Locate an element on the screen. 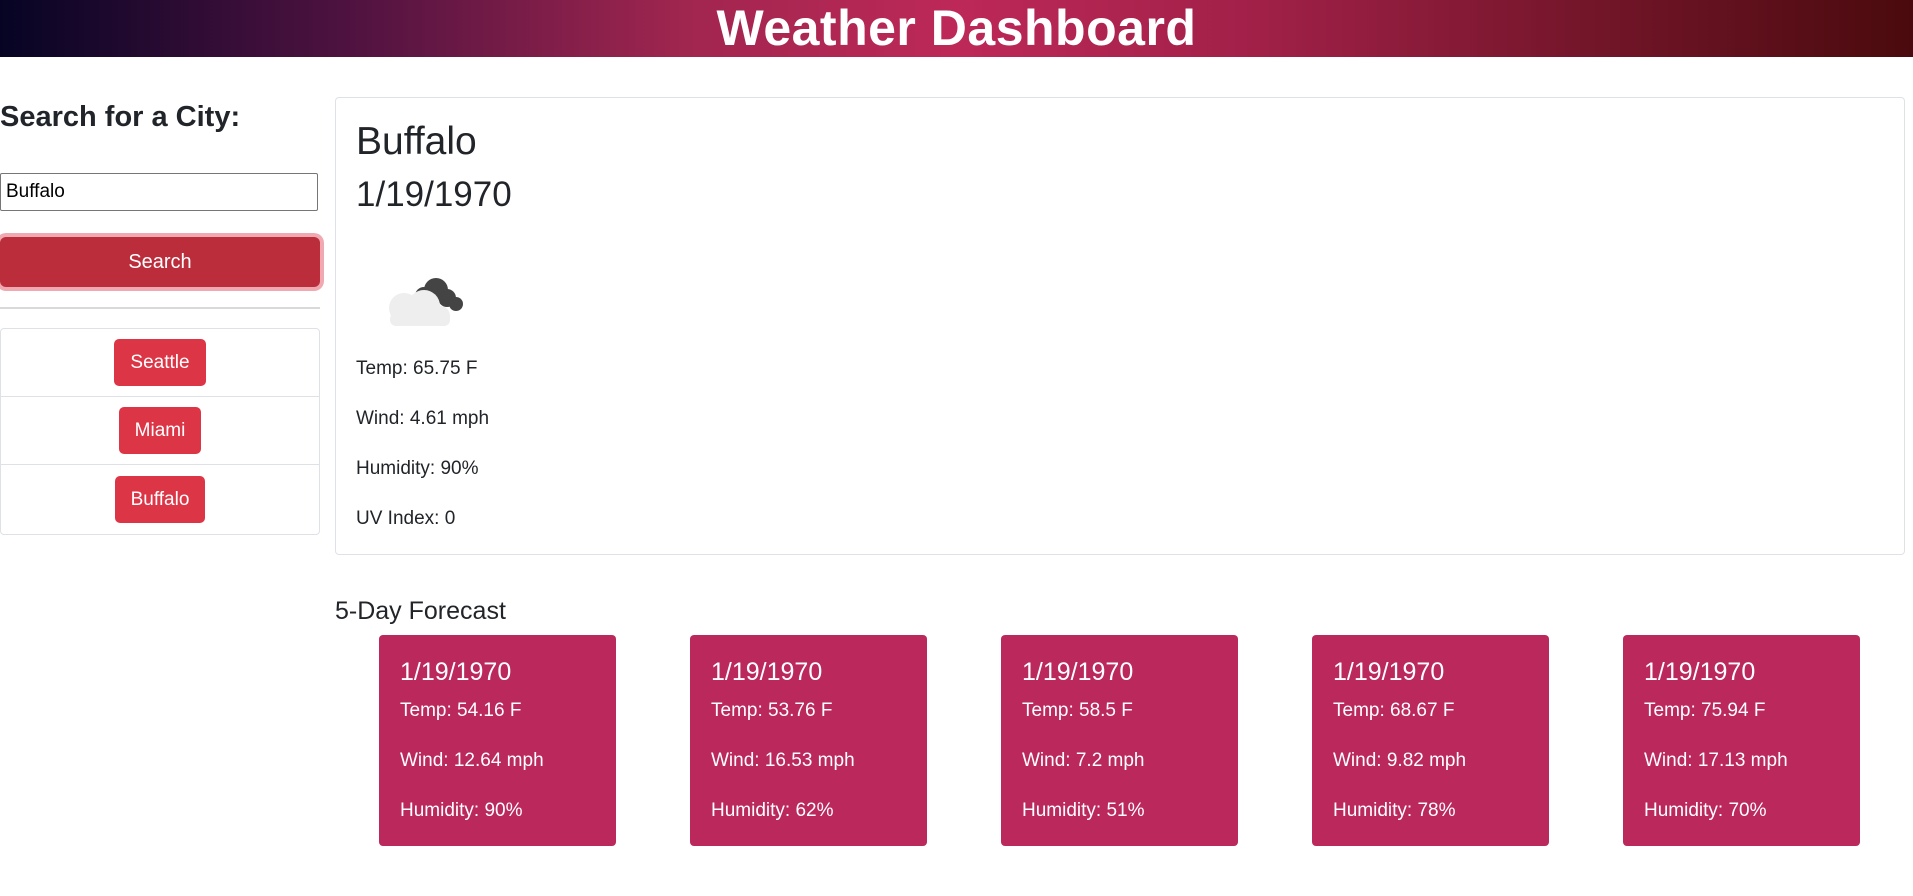 The width and height of the screenshot is (1913, 896). current-temp: Temp: 65.75 F is located at coordinates (417, 368).